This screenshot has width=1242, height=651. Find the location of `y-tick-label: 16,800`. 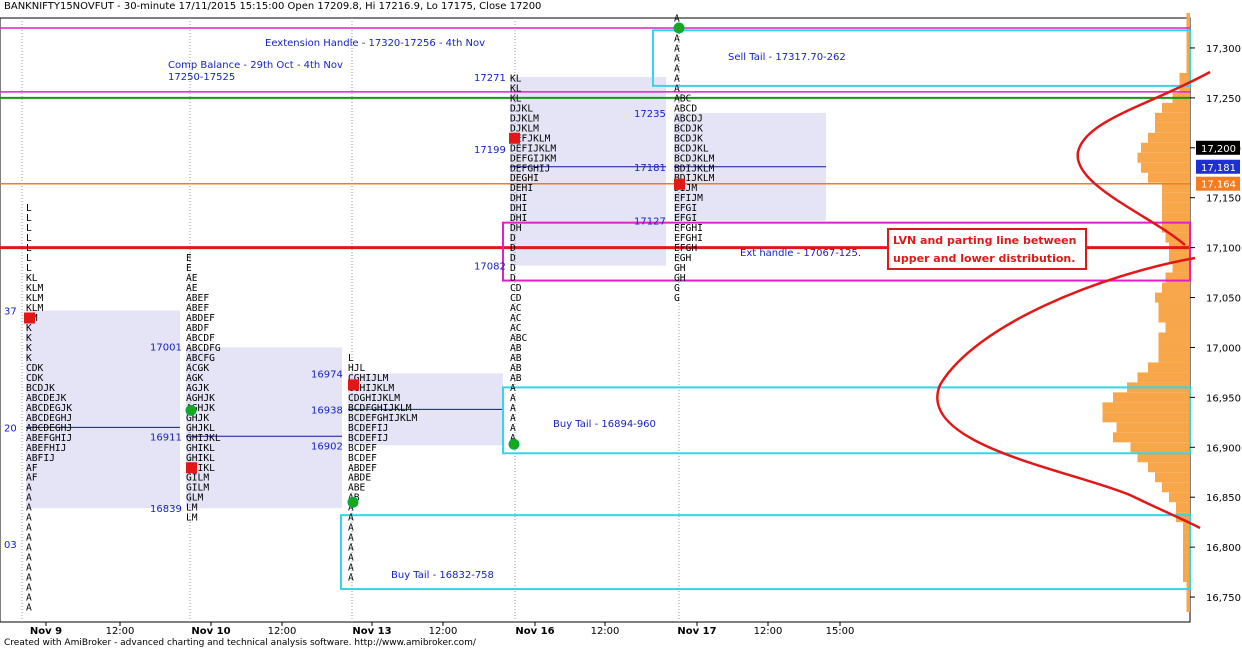

y-tick-label: 16,800 is located at coordinates (1223, 548).